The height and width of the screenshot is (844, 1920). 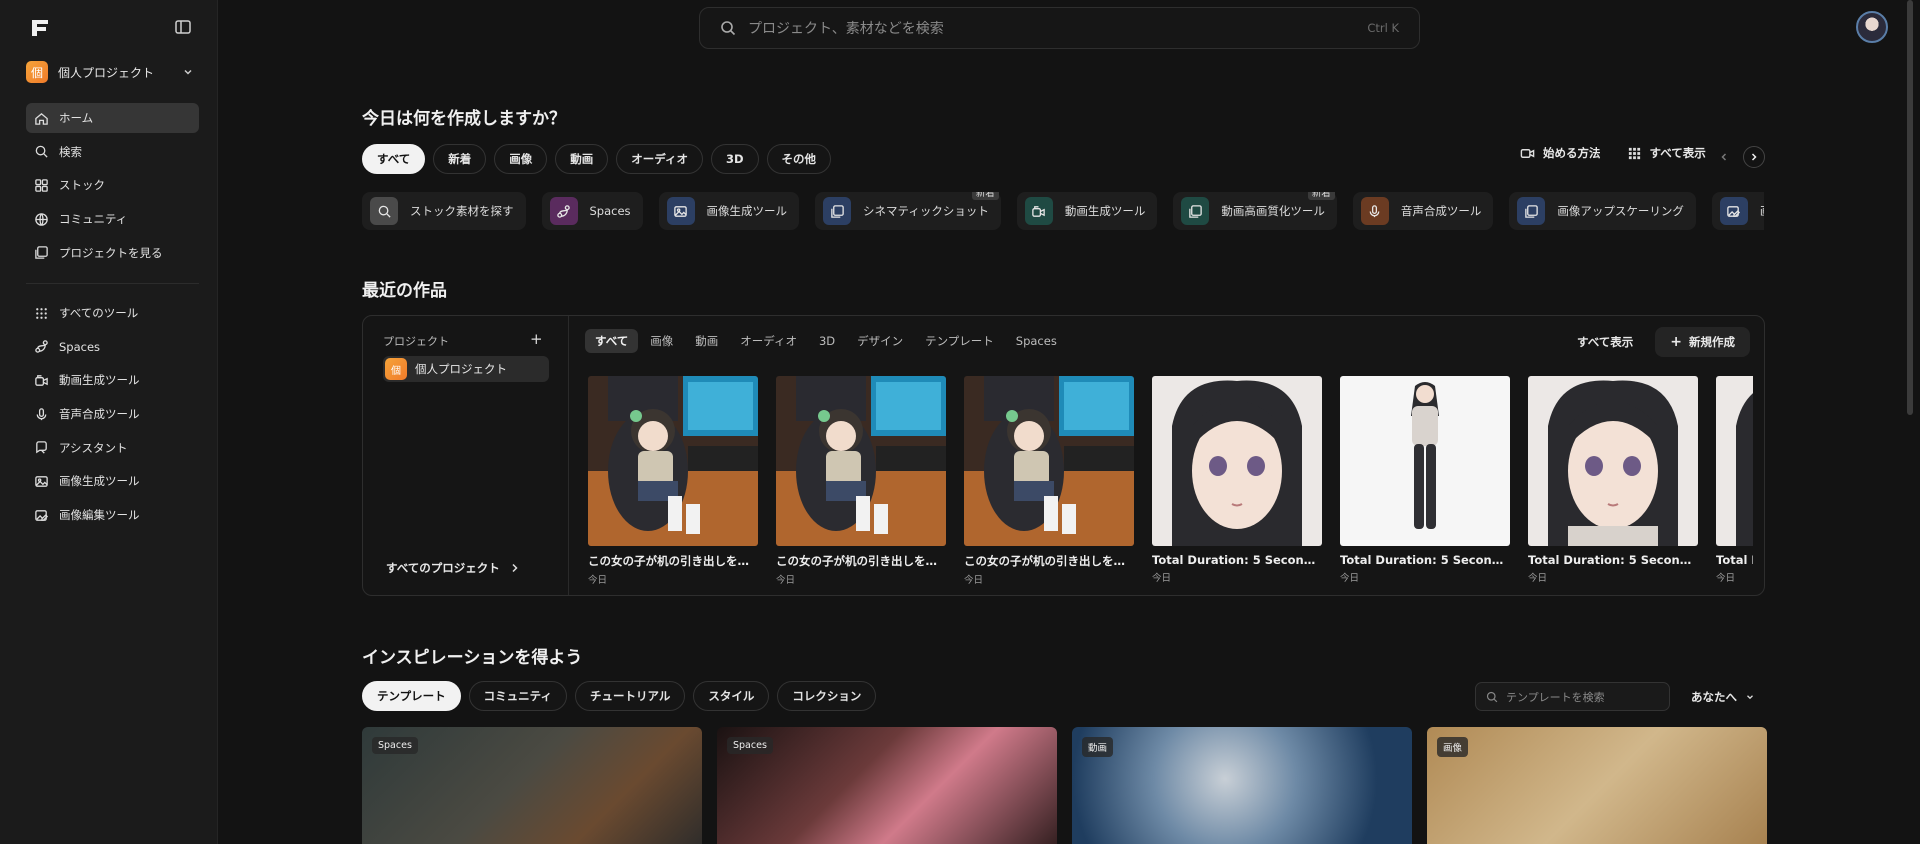 What do you see at coordinates (1242, 785) in the screenshot?
I see `inspiration-card: 動画` at bounding box center [1242, 785].